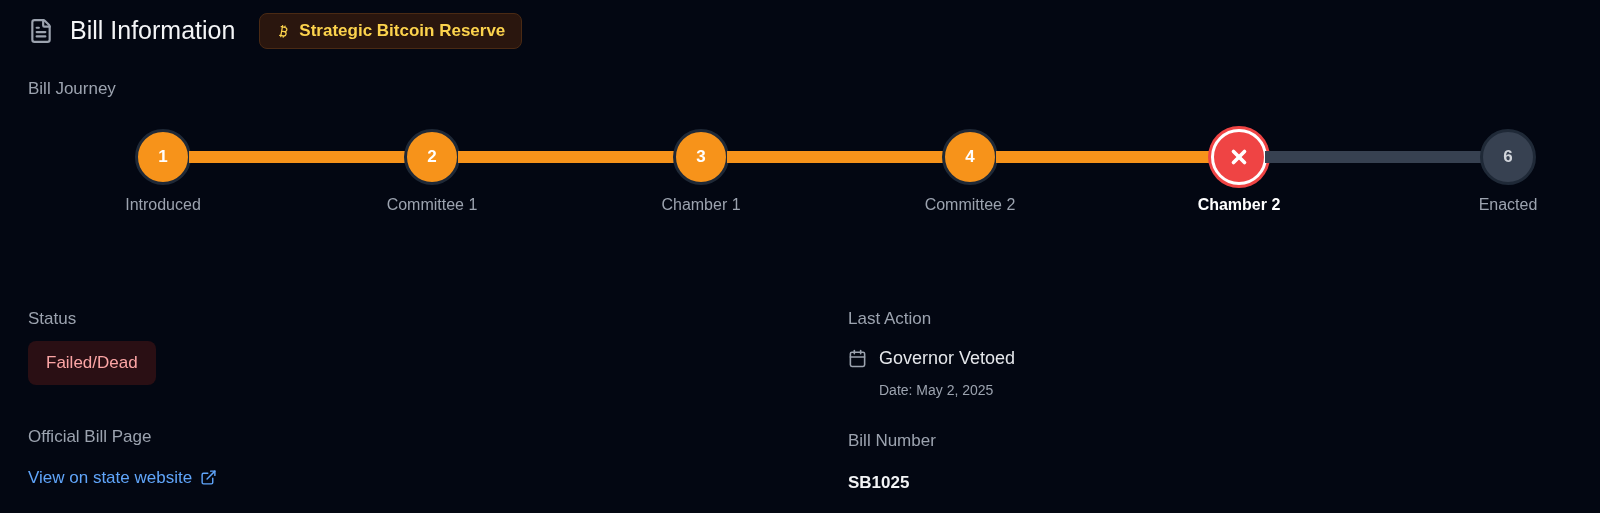  What do you see at coordinates (432, 156) in the screenshot?
I see `step-number: 2` at bounding box center [432, 156].